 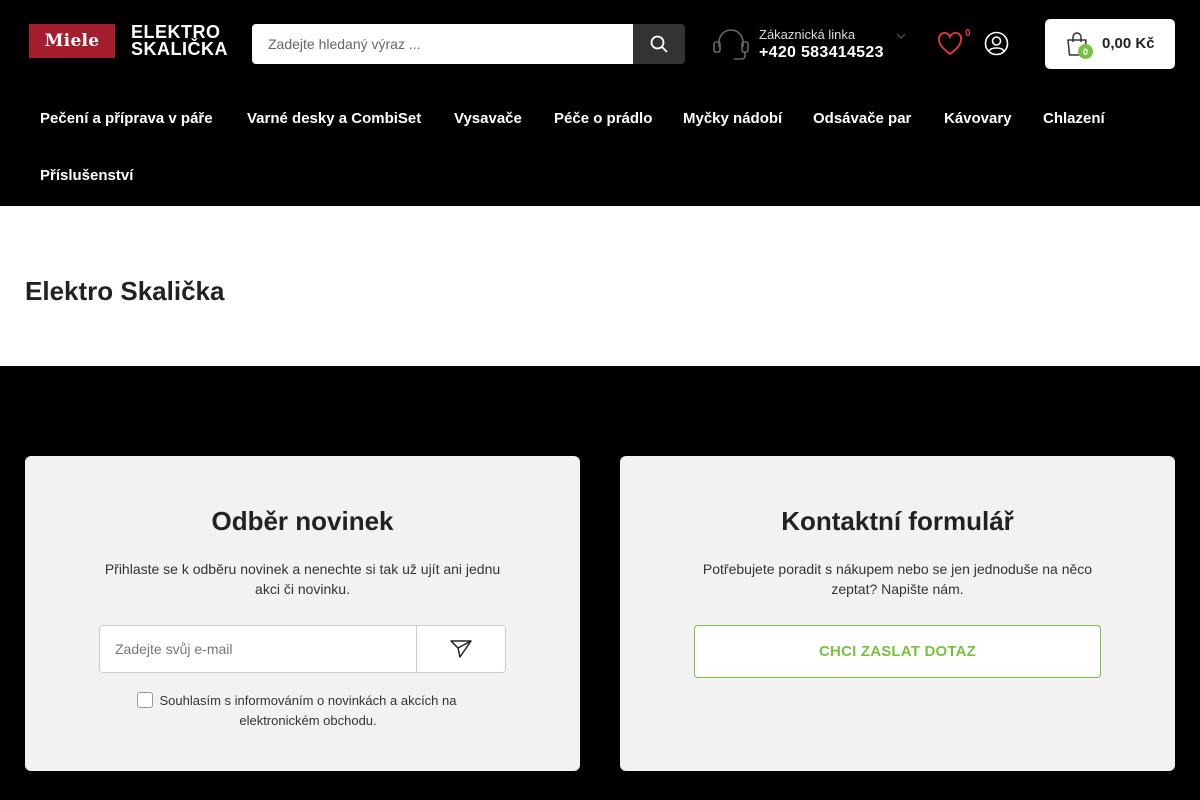 What do you see at coordinates (125, 291) in the screenshot?
I see `page-title: Elektro Skalička` at bounding box center [125, 291].